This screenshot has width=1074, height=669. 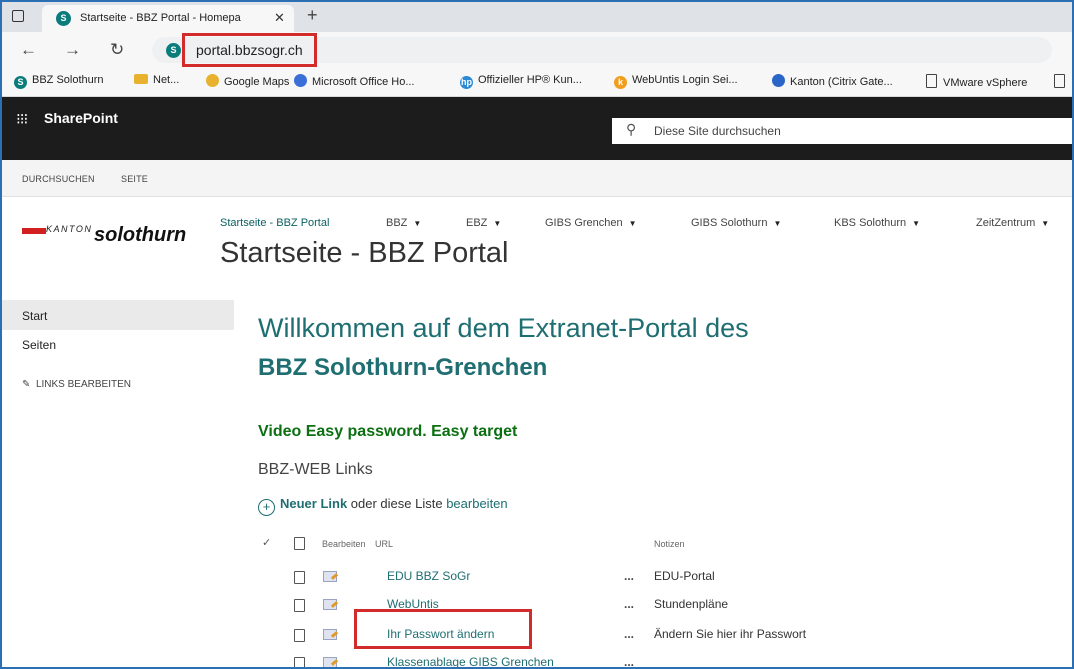 What do you see at coordinates (274, 223) in the screenshot?
I see `topnav-home: Startseite - BBZ Portal` at bounding box center [274, 223].